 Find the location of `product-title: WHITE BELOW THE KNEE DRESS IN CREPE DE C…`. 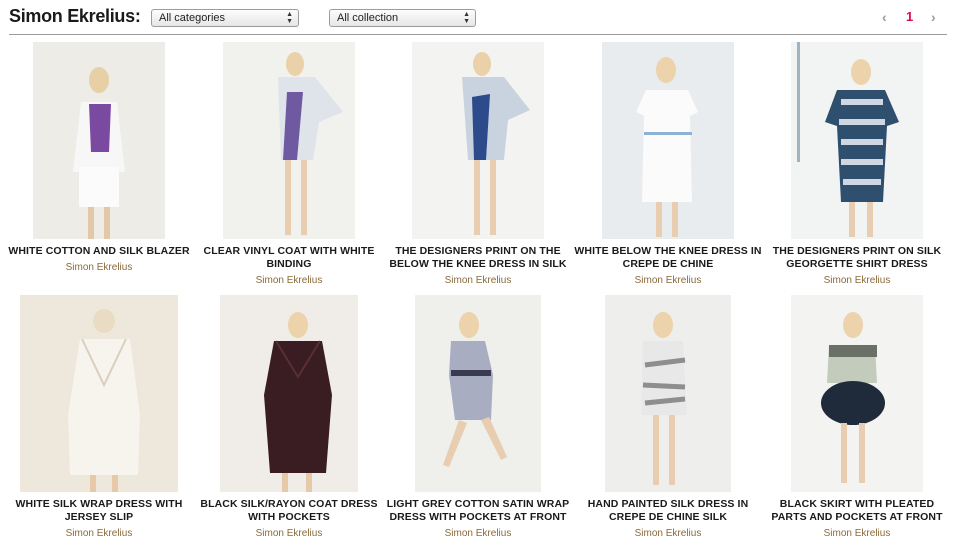

product-title: WHITE BELOW THE KNEE DRESS IN CREPE DE C… is located at coordinates (668, 258).